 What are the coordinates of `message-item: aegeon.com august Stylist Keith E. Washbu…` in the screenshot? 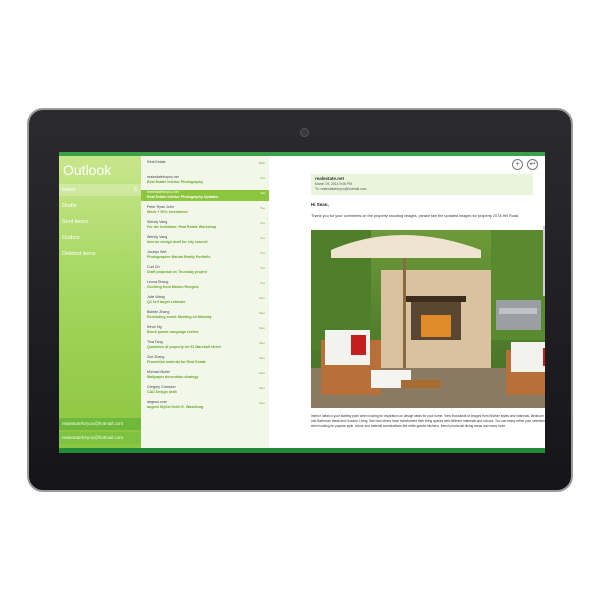 It's located at (205, 405).